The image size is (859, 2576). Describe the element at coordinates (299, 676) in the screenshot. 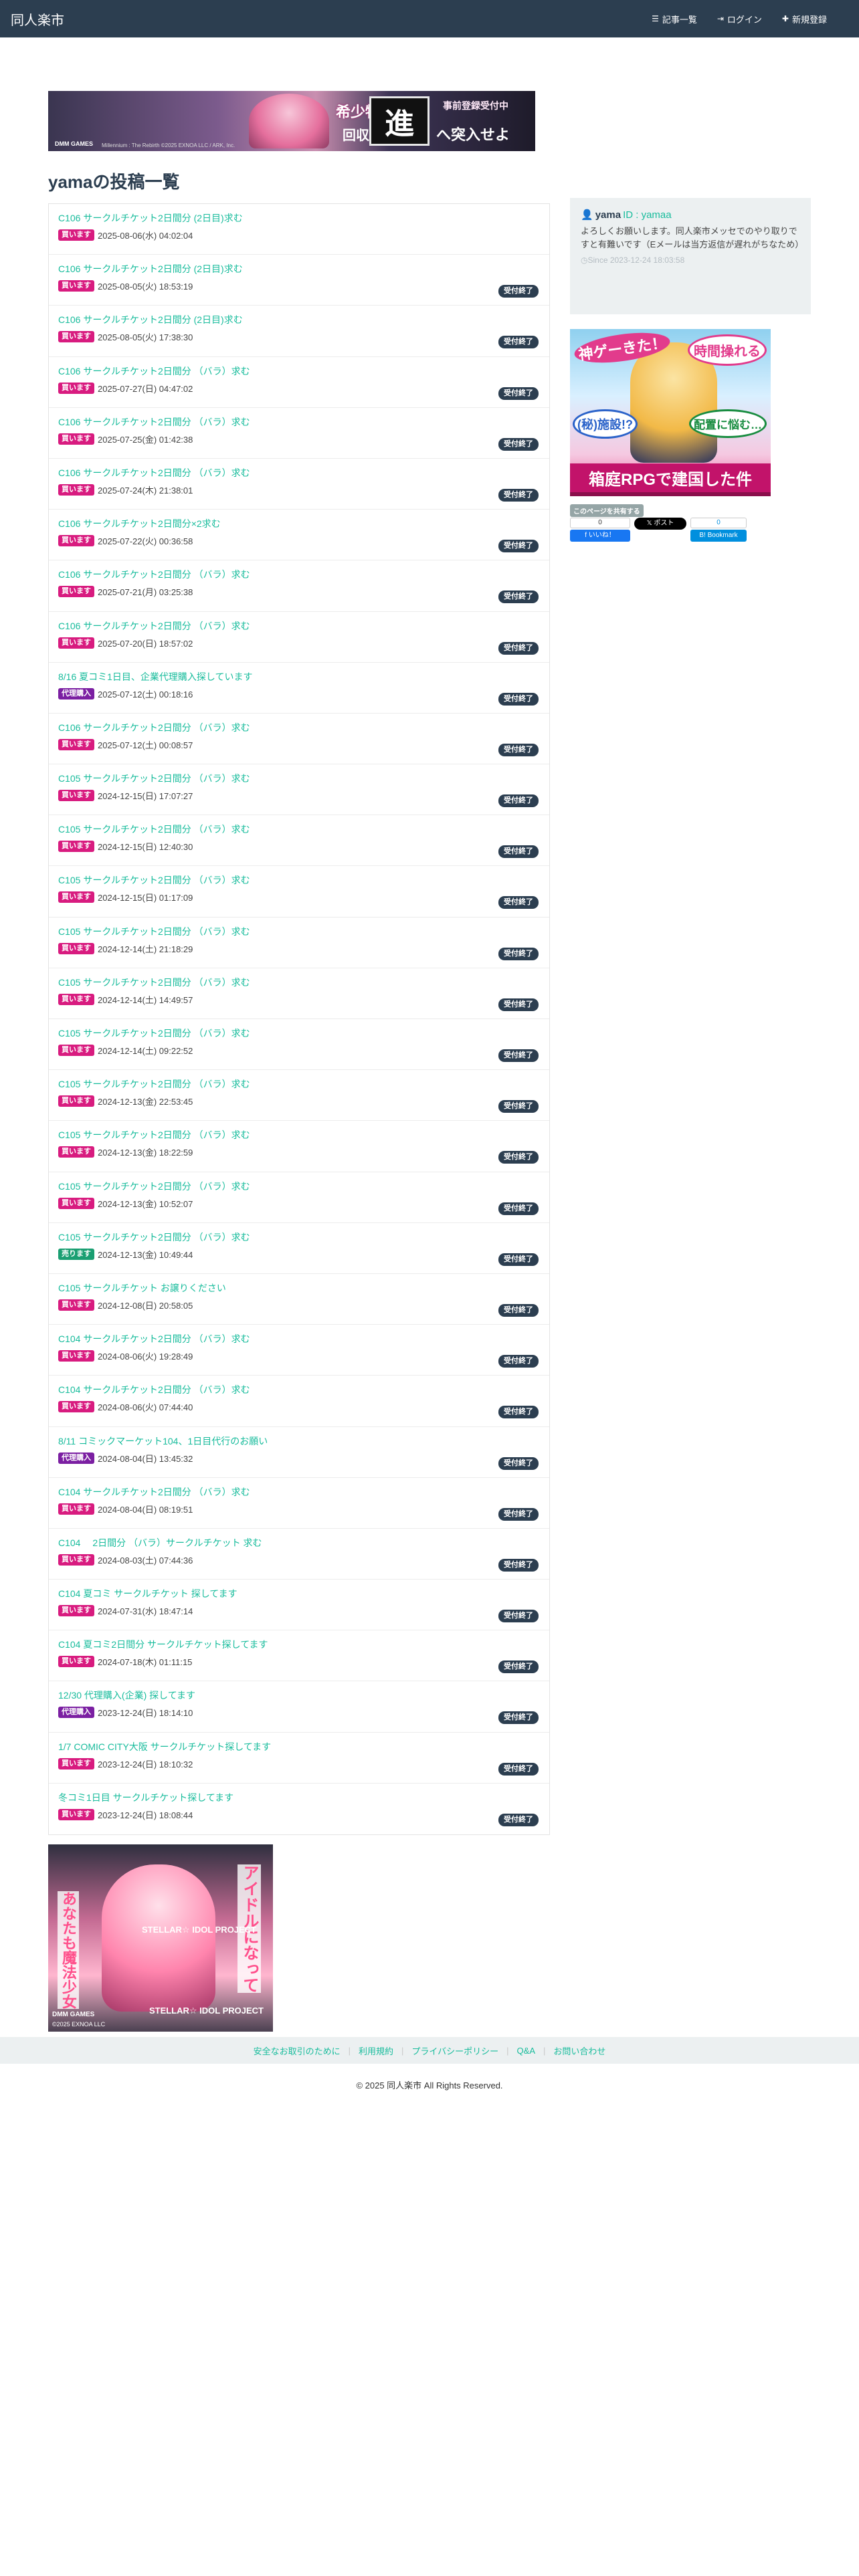

I see `post-title-link: 8/16 夏コミ1日目、企業代理購入探しています` at that location.